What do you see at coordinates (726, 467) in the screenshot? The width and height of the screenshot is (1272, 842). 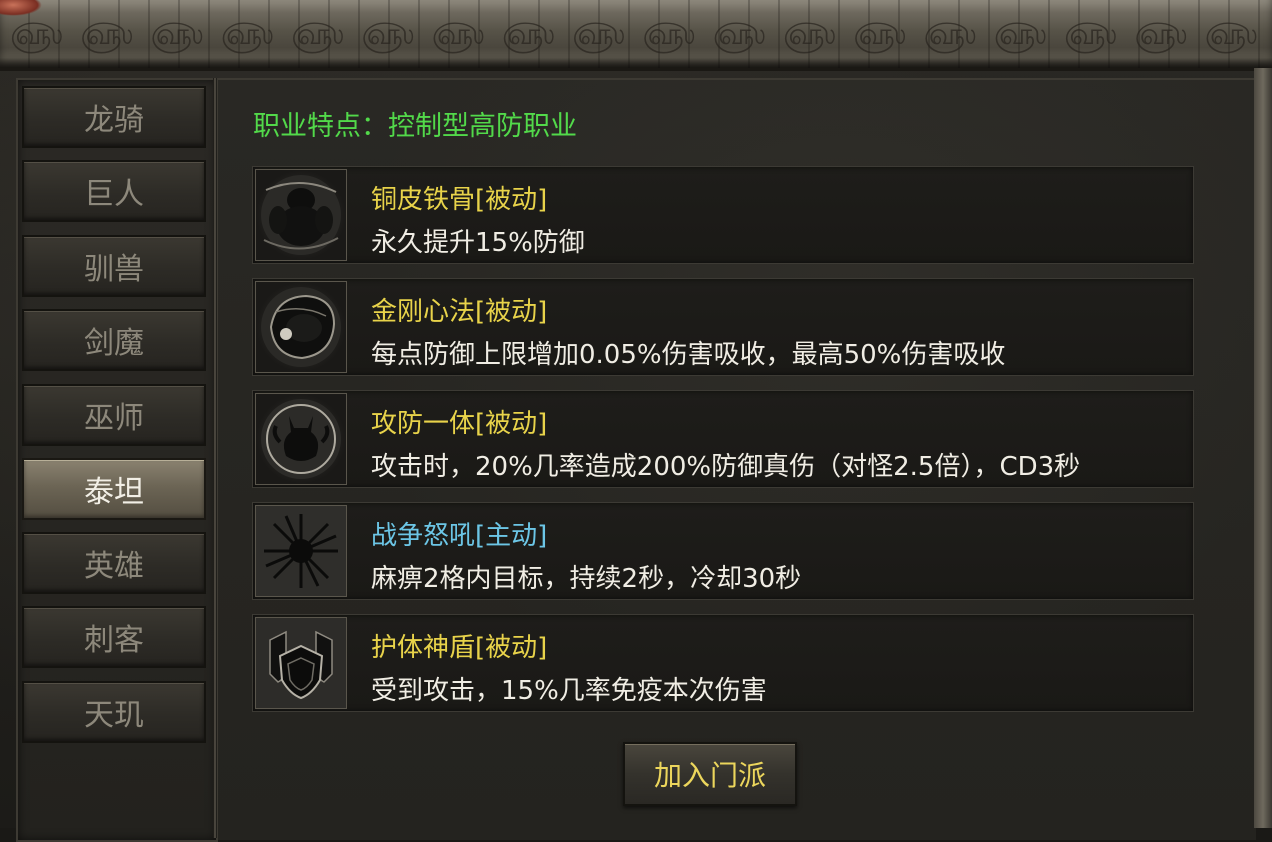 I see `skill-description: 攻击时，20%几率造成200%防御真伤（对怪2.5倍），CD3秒` at bounding box center [726, 467].